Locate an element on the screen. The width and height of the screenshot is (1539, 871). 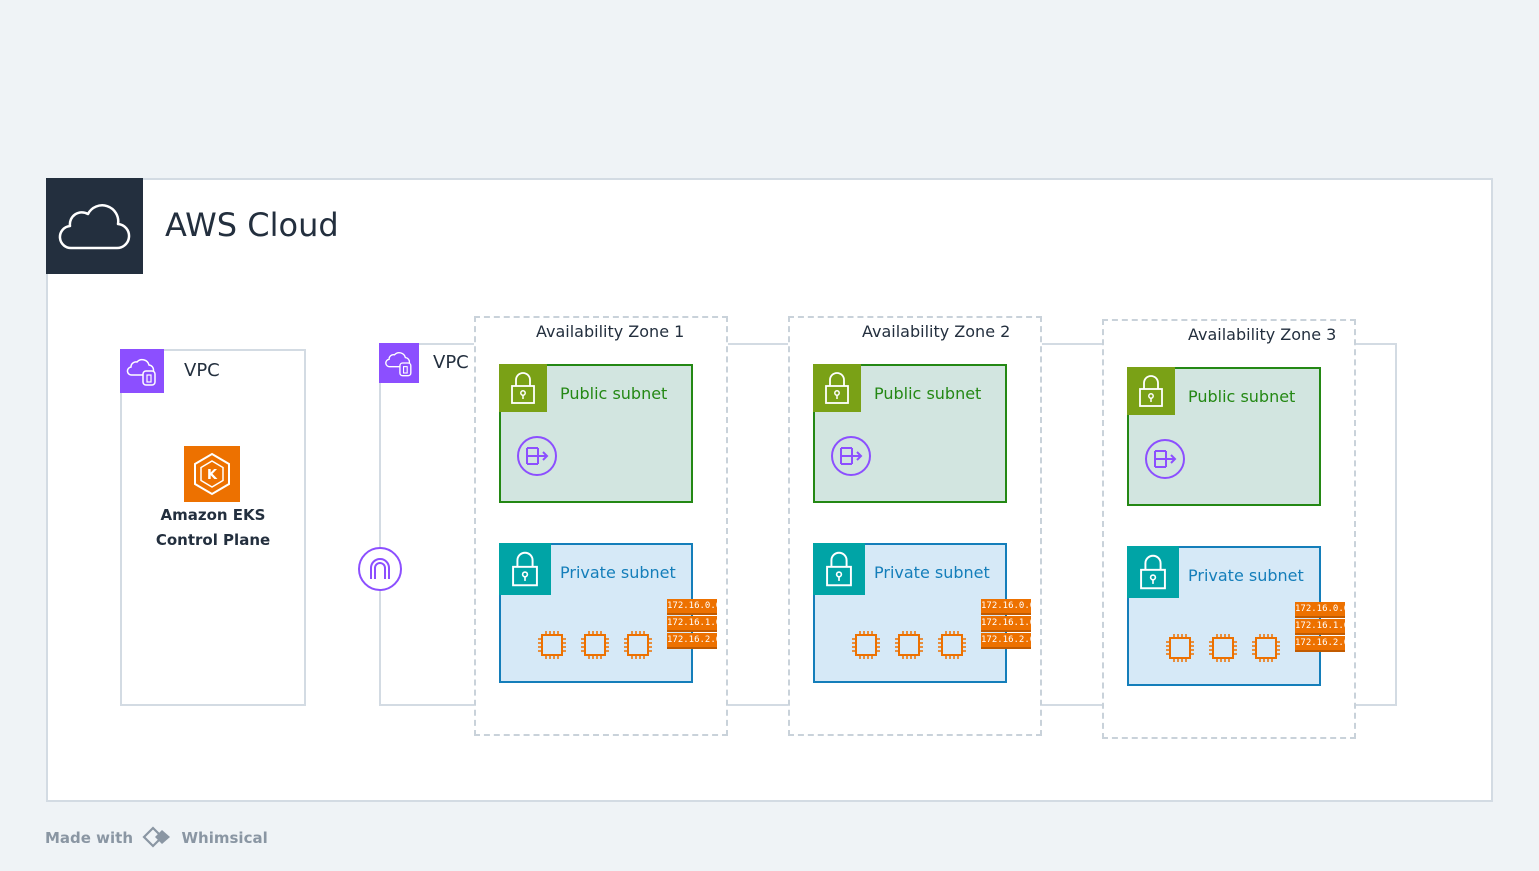
whimsical-logo-icon is located at coordinates (156, 837).